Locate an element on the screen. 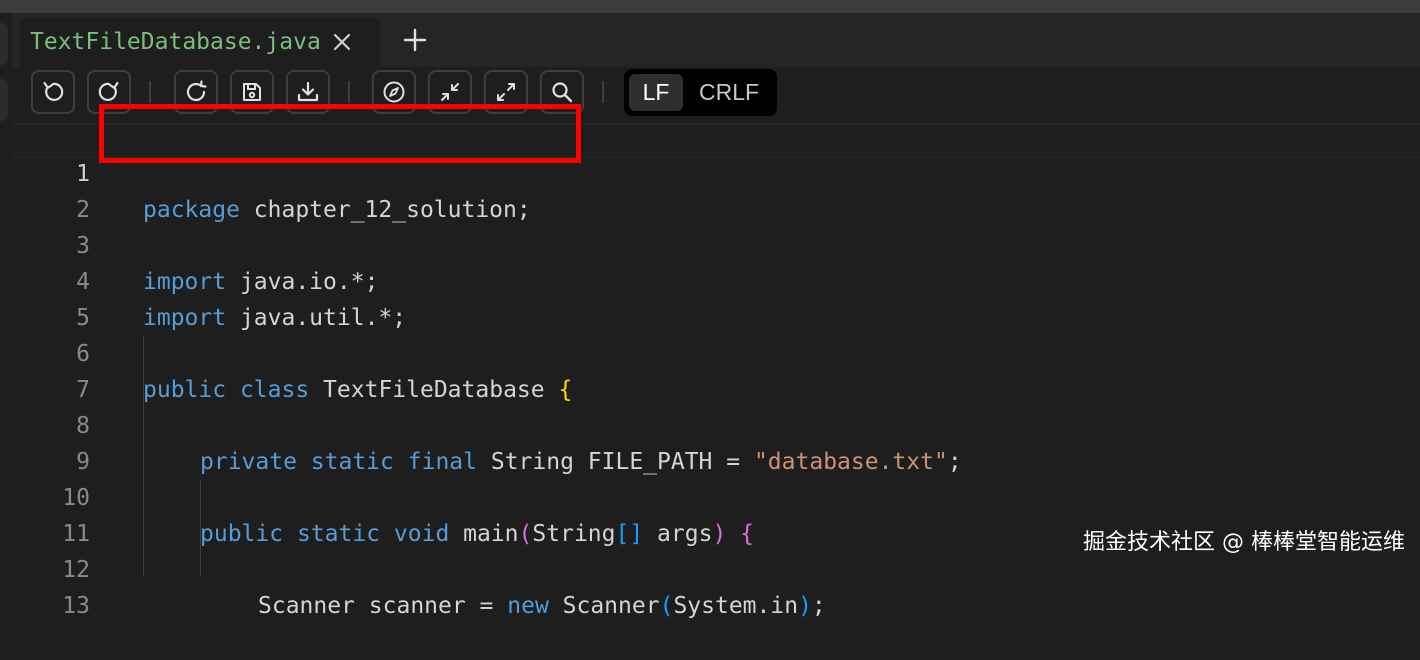 Image resolution: width=1420 pixels, height=660 pixels. code-text: java.util.*; is located at coordinates (316, 318).